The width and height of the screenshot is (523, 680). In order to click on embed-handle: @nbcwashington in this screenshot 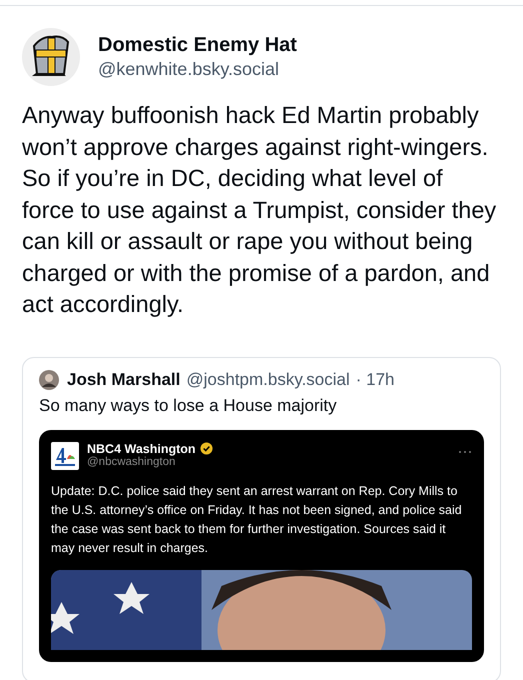, I will do `click(131, 462)`.